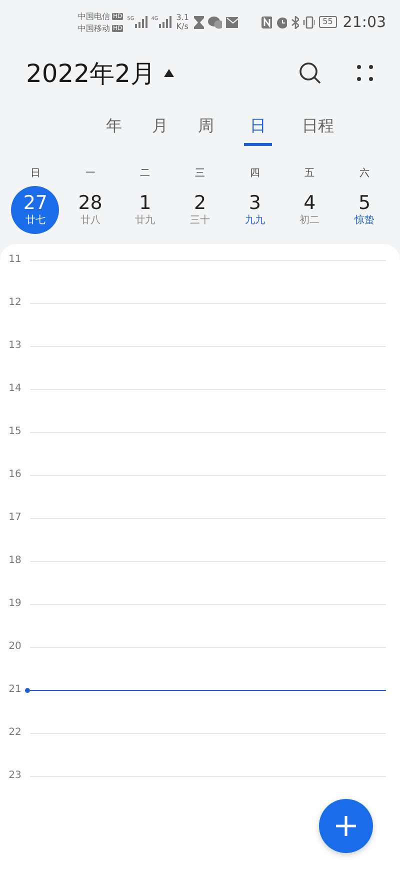 The height and width of the screenshot is (880, 400). Describe the element at coordinates (232, 22) in the screenshot. I see `mail-icon` at that location.